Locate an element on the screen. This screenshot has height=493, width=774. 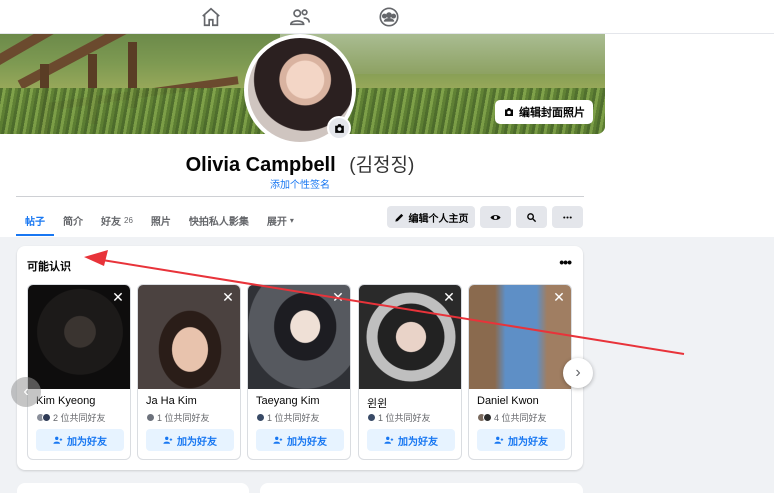
suggestion-card: ✕ Taeyang Kim 1 位共同好友 加为好友 is located at coordinates (299, 372).